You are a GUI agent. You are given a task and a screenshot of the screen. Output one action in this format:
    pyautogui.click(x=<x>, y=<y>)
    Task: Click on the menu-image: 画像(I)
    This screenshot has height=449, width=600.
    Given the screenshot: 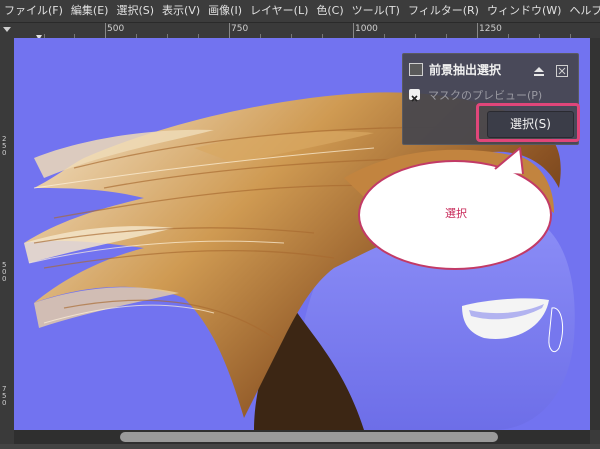 What is the action you would take?
    pyautogui.click(x=225, y=11)
    